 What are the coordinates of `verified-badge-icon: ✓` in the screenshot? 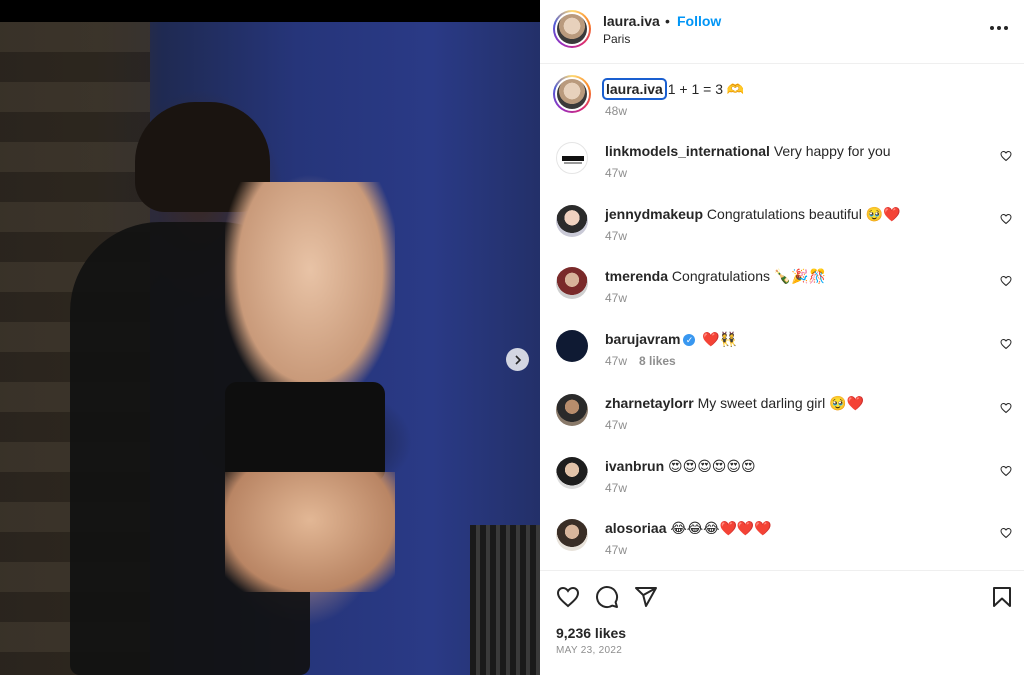 It's located at (689, 340).